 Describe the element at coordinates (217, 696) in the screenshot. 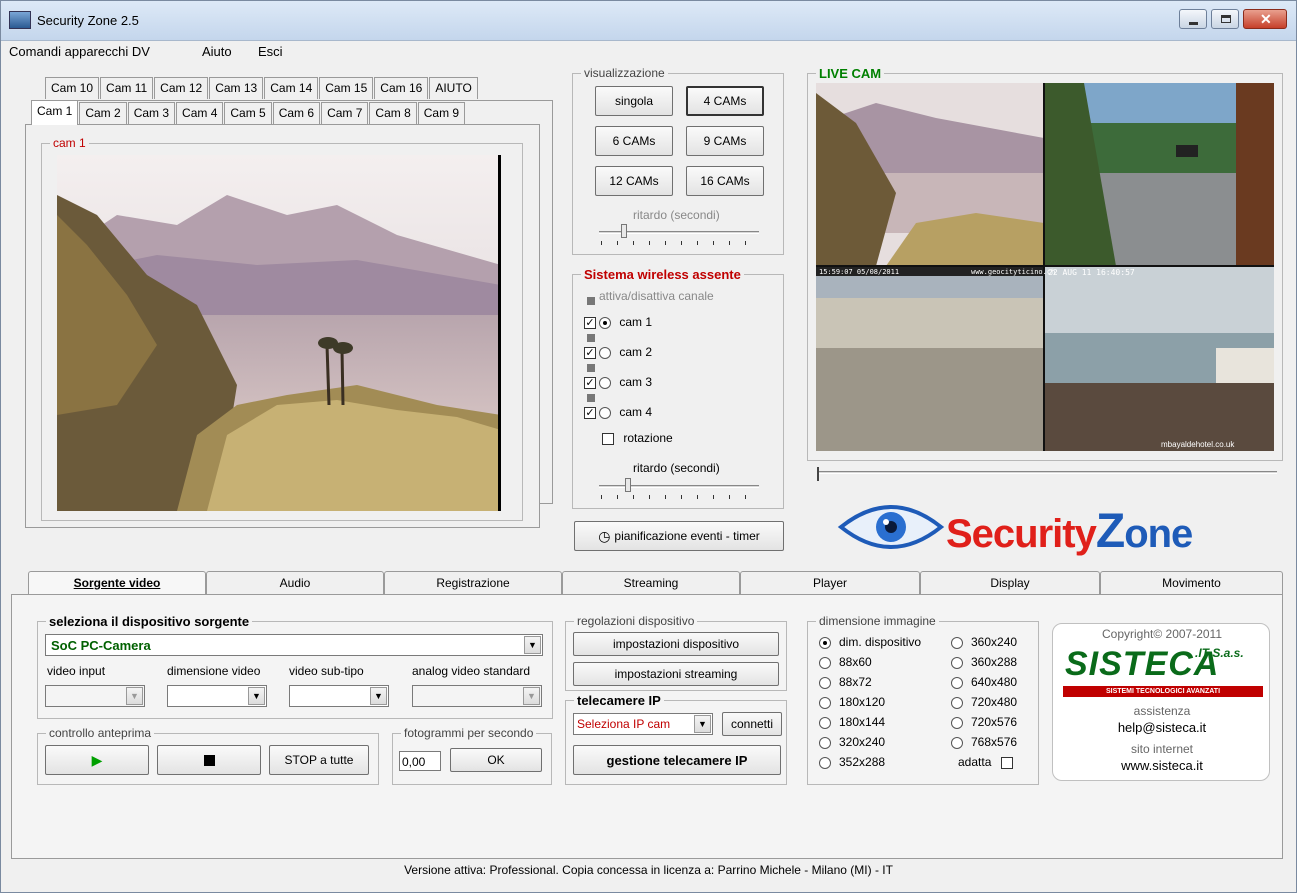

I see `video-size-select: ▼` at that location.